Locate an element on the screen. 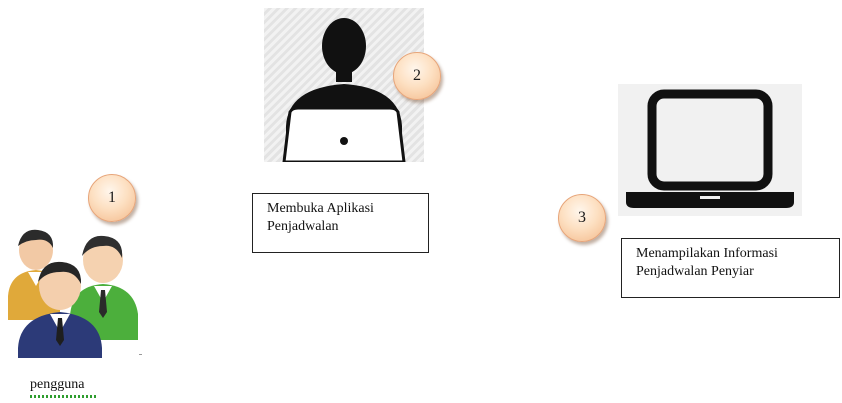 This screenshot has width=842, height=403. step-2-line-1: Membuka Aplikasi is located at coordinates (320, 208).